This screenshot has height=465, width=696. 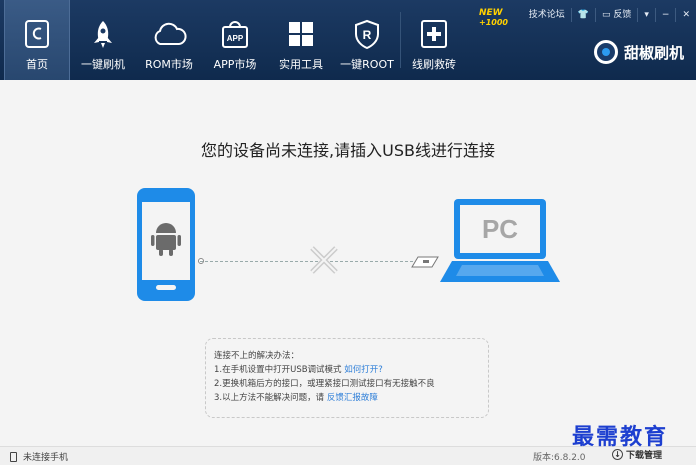 I want to click on feedback-button: ▭ 反馈, so click(x=615, y=15).